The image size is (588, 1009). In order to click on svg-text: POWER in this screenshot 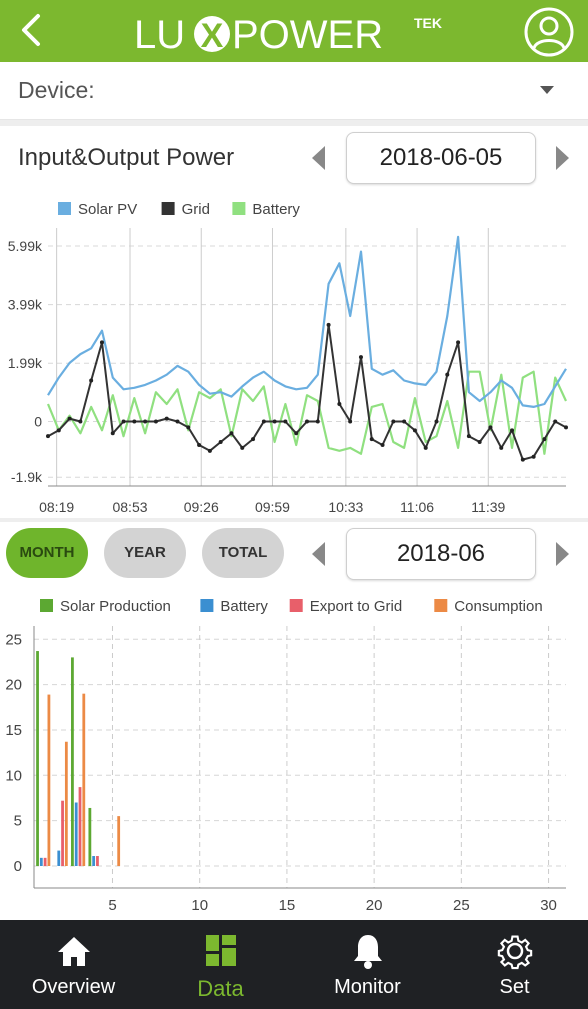, I will do `click(307, 34)`.